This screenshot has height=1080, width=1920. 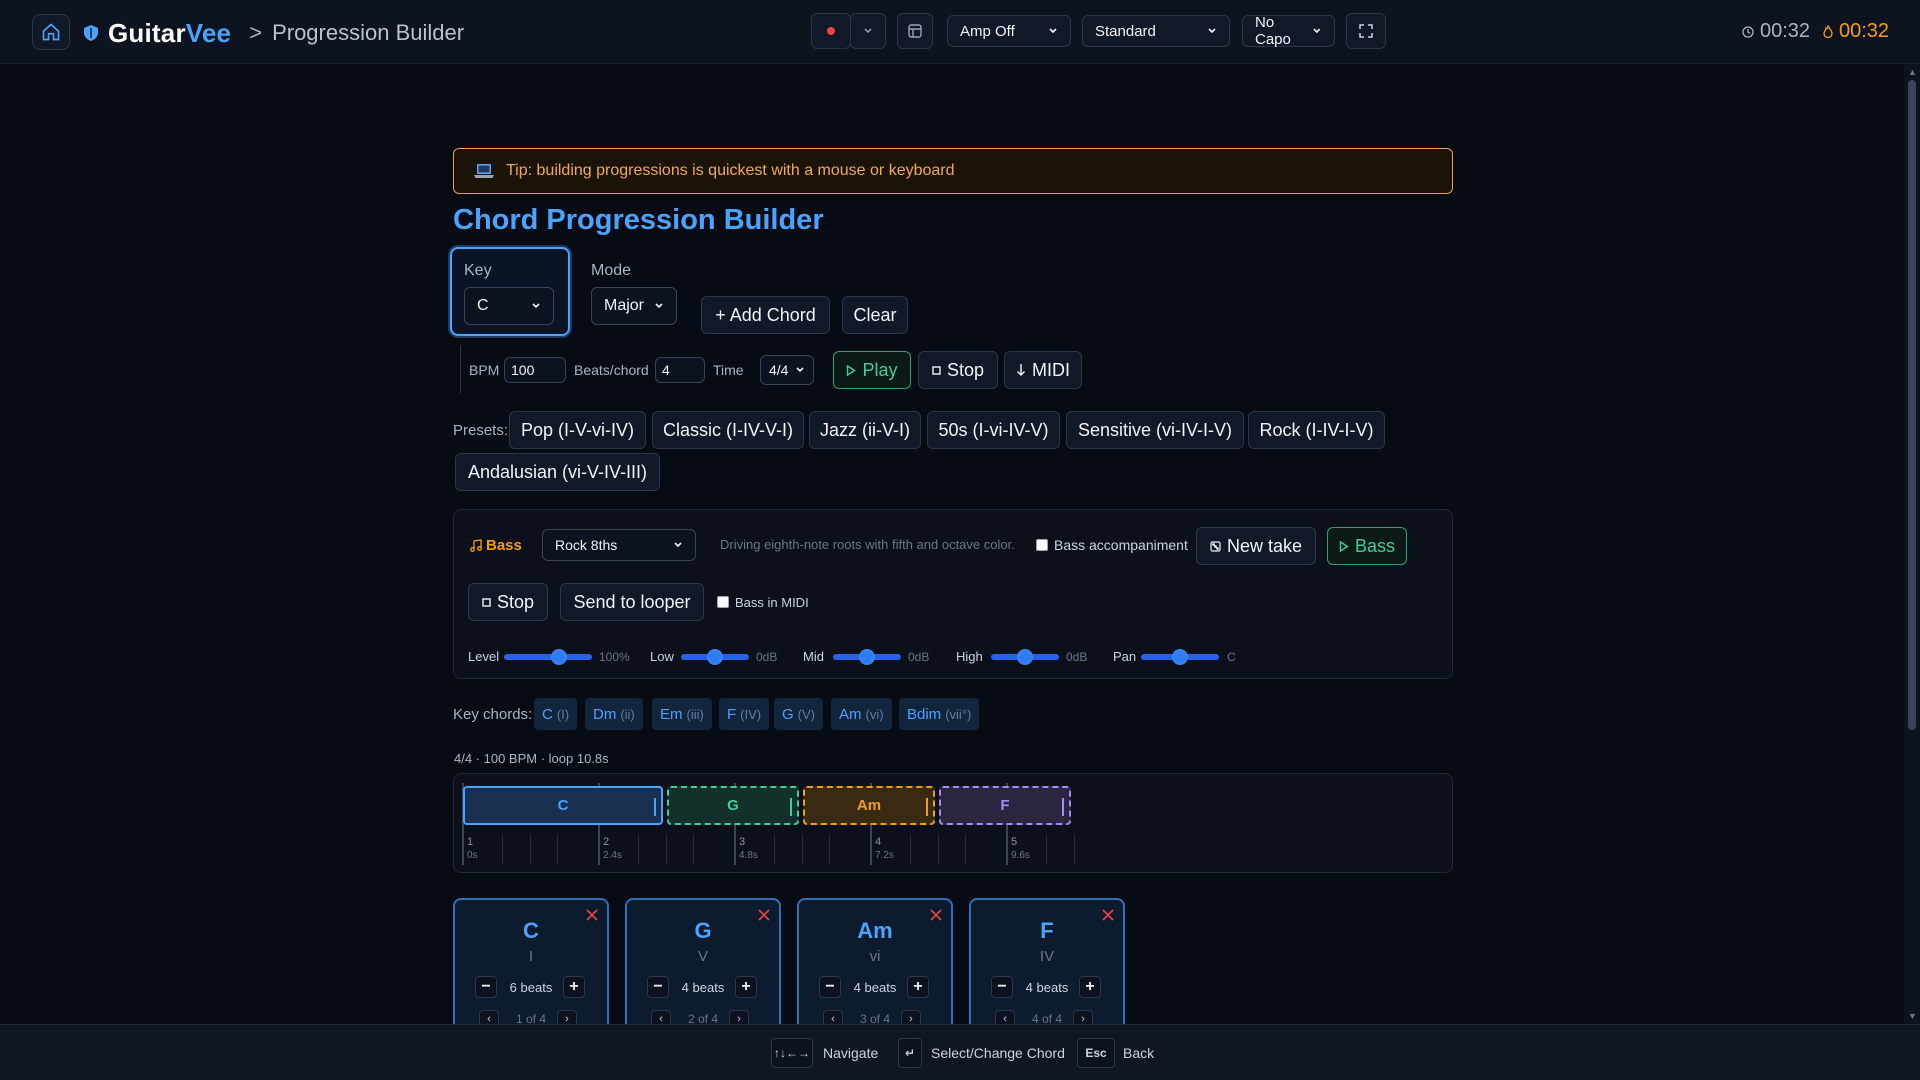 I want to click on preset-classic-button: Classic (I-IV-V-I), so click(x=728, y=430).